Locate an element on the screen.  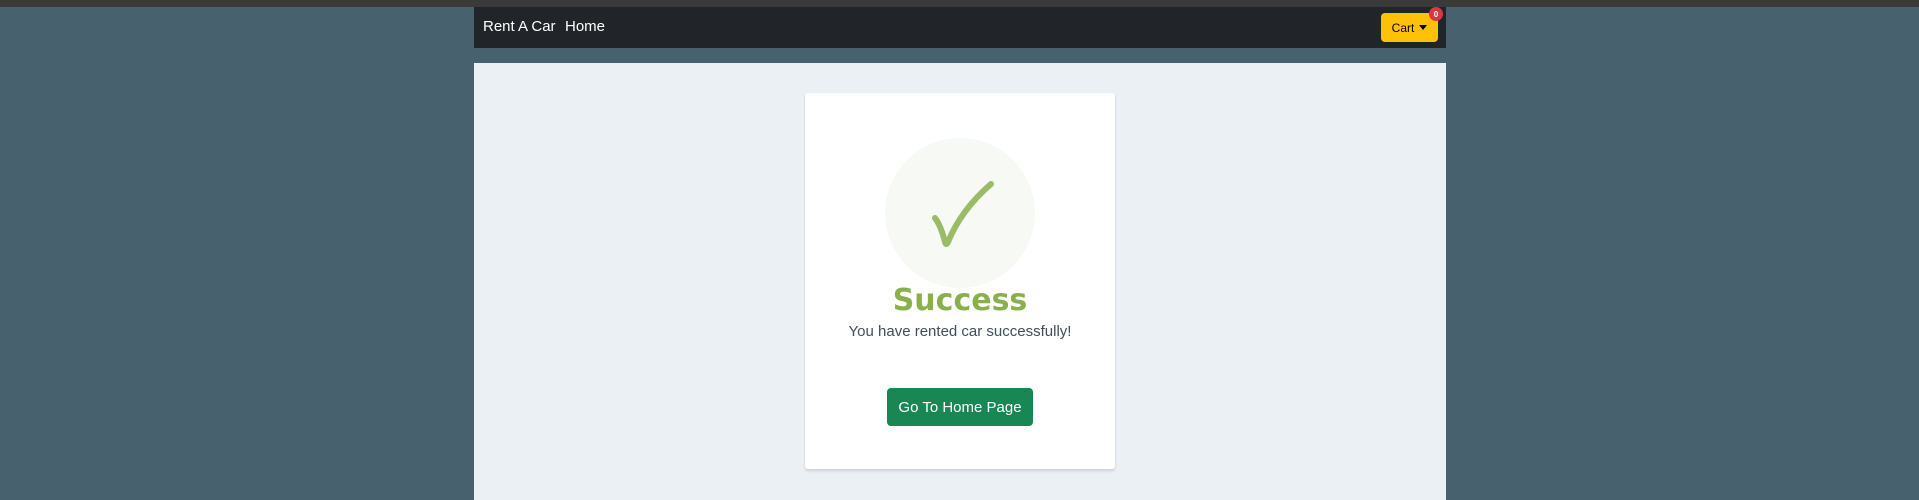
caret-down-icon is located at coordinates (1423, 27).